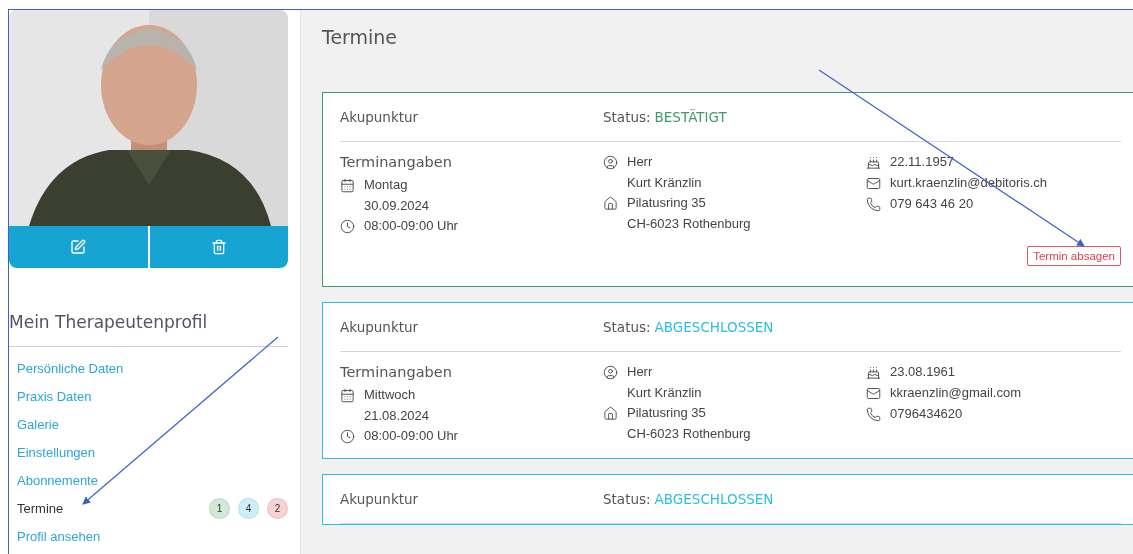  What do you see at coordinates (932, 203) in the screenshot?
I see `phone: 079 643 46 20` at bounding box center [932, 203].